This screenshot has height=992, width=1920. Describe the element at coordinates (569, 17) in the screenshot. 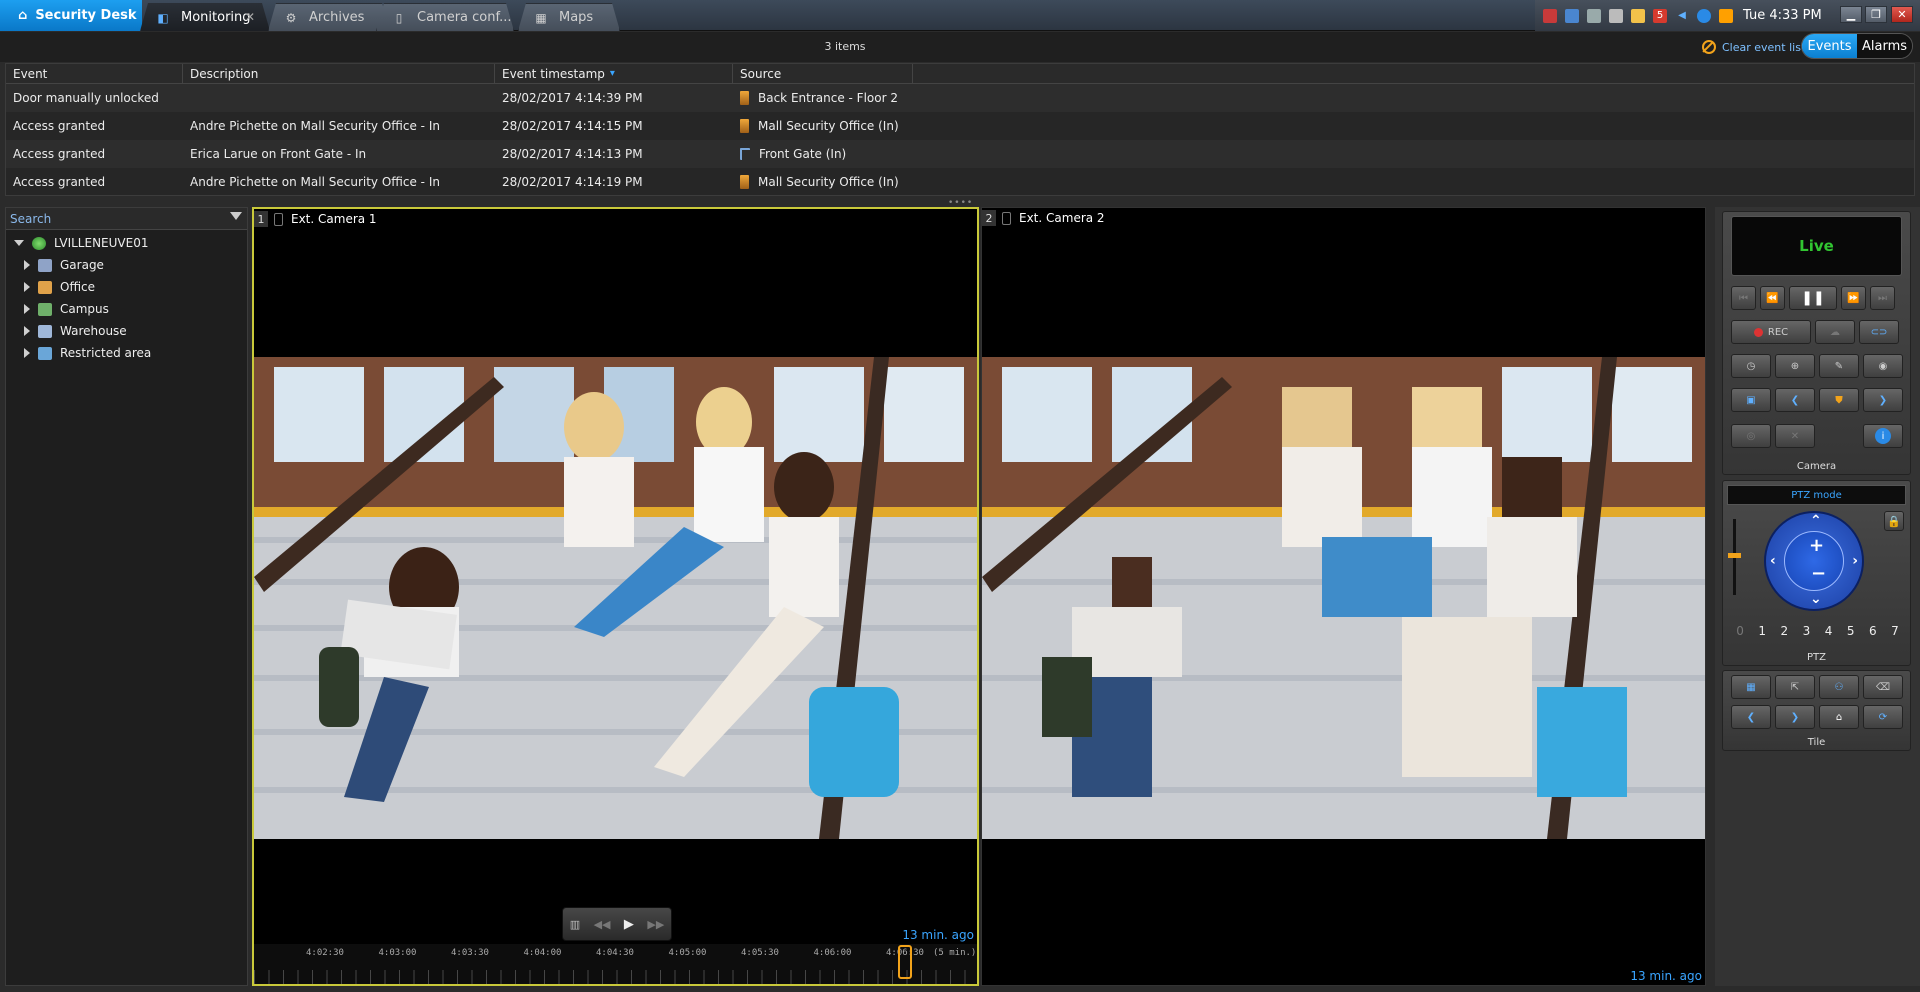

I see `tab-maps: ▦ Maps` at that location.